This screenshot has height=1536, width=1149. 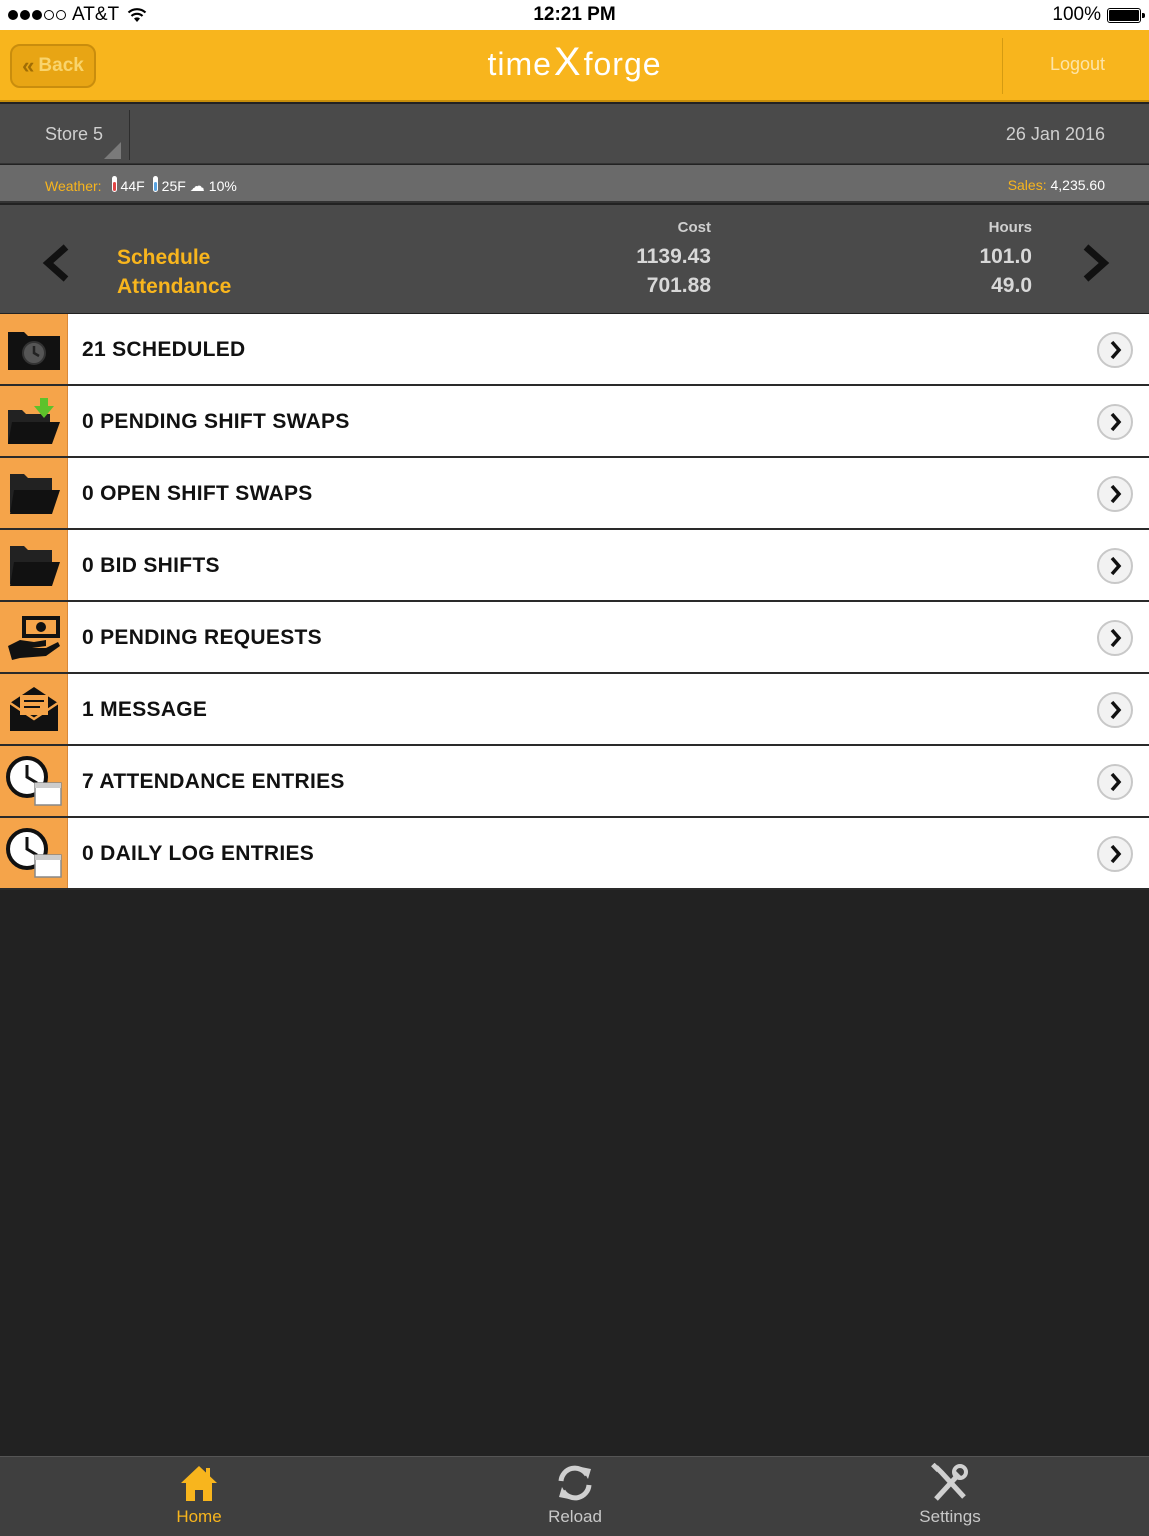 I want to click on hours-column: Hours 101.0 49.0, so click(x=1005, y=259).